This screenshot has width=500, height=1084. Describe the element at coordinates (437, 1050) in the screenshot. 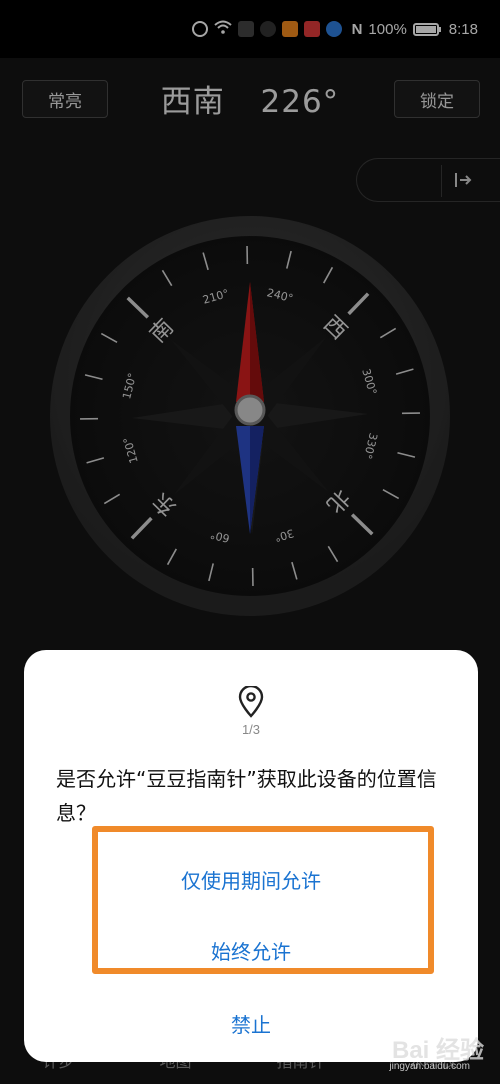

I see `watermark-logo: Bai 经验` at that location.